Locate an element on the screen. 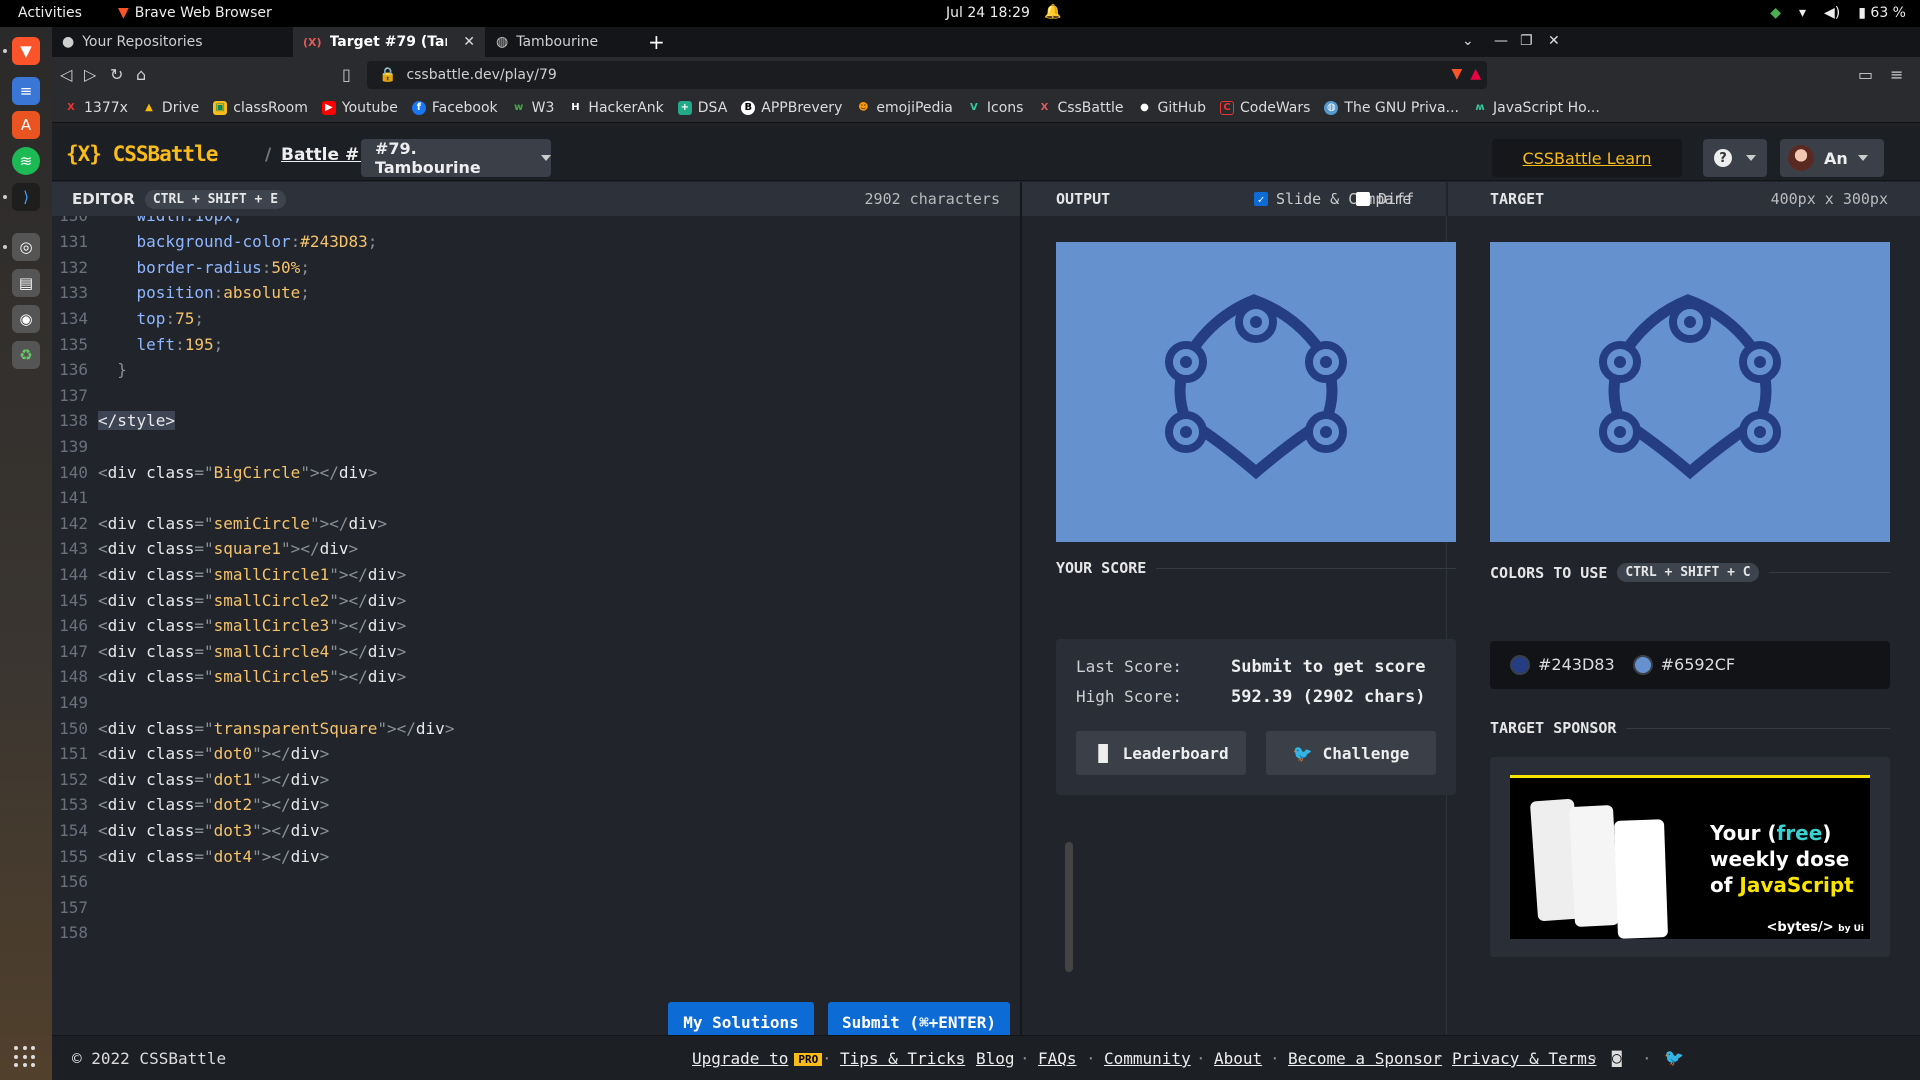  user-menu: An is located at coordinates (1832, 158).